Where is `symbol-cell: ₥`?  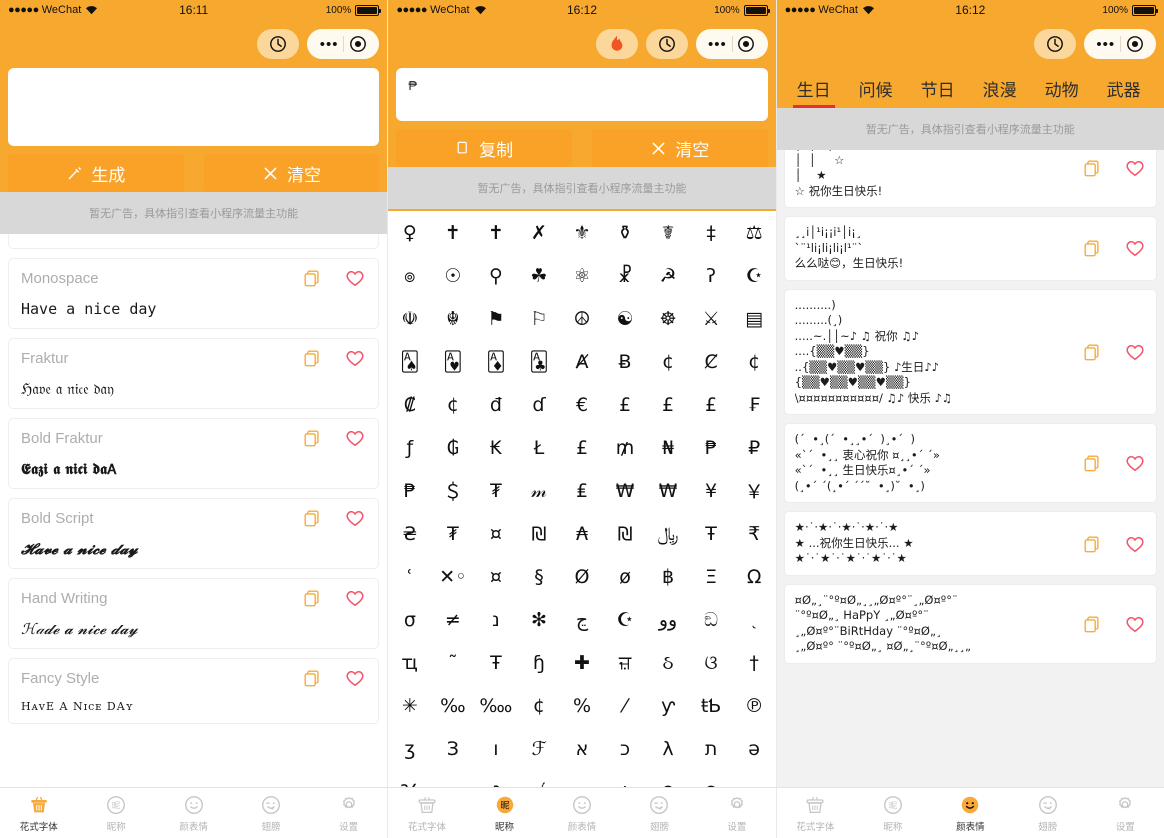 symbol-cell: ₥ is located at coordinates (625, 447).